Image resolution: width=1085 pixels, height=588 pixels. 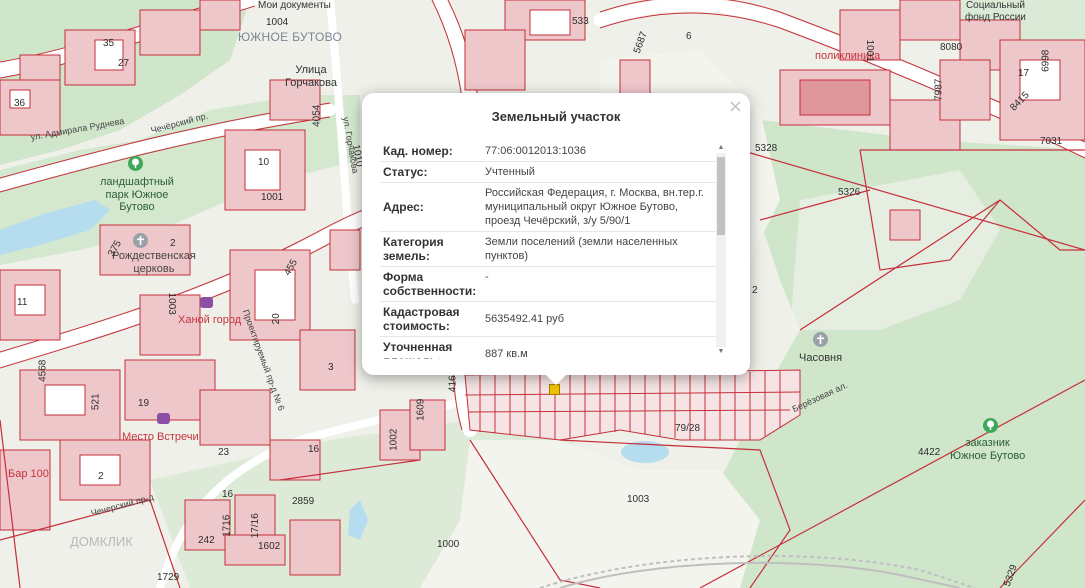 What do you see at coordinates (317, 115) in the screenshot?
I see `parcel-number: 4054` at bounding box center [317, 115].